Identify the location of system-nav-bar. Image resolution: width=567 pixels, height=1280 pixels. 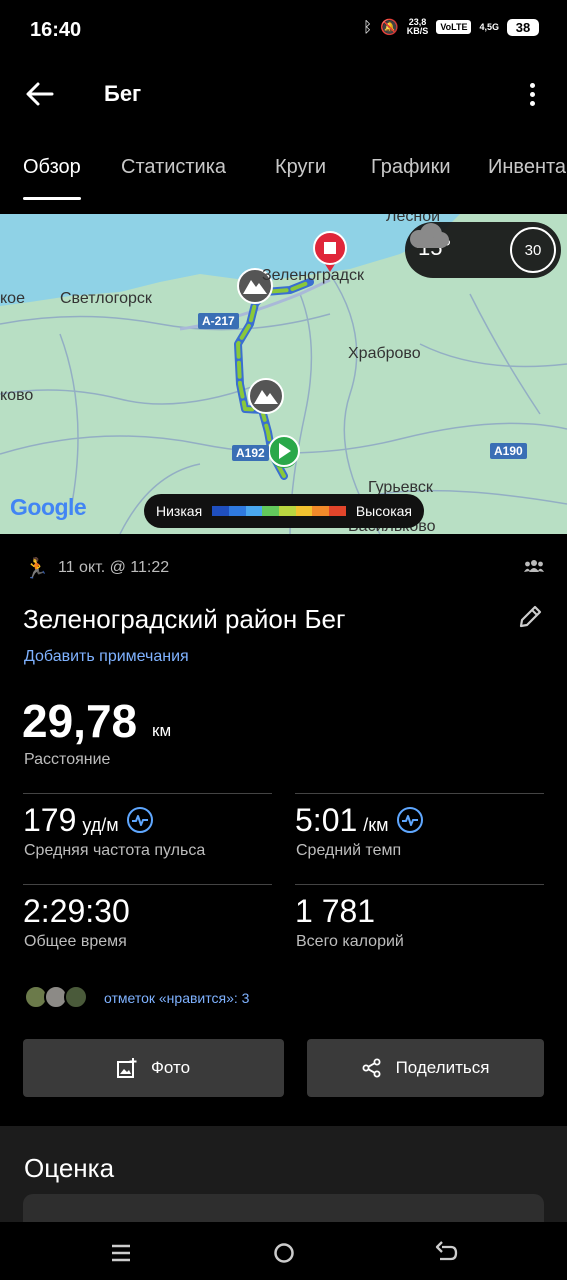
(283, 1251).